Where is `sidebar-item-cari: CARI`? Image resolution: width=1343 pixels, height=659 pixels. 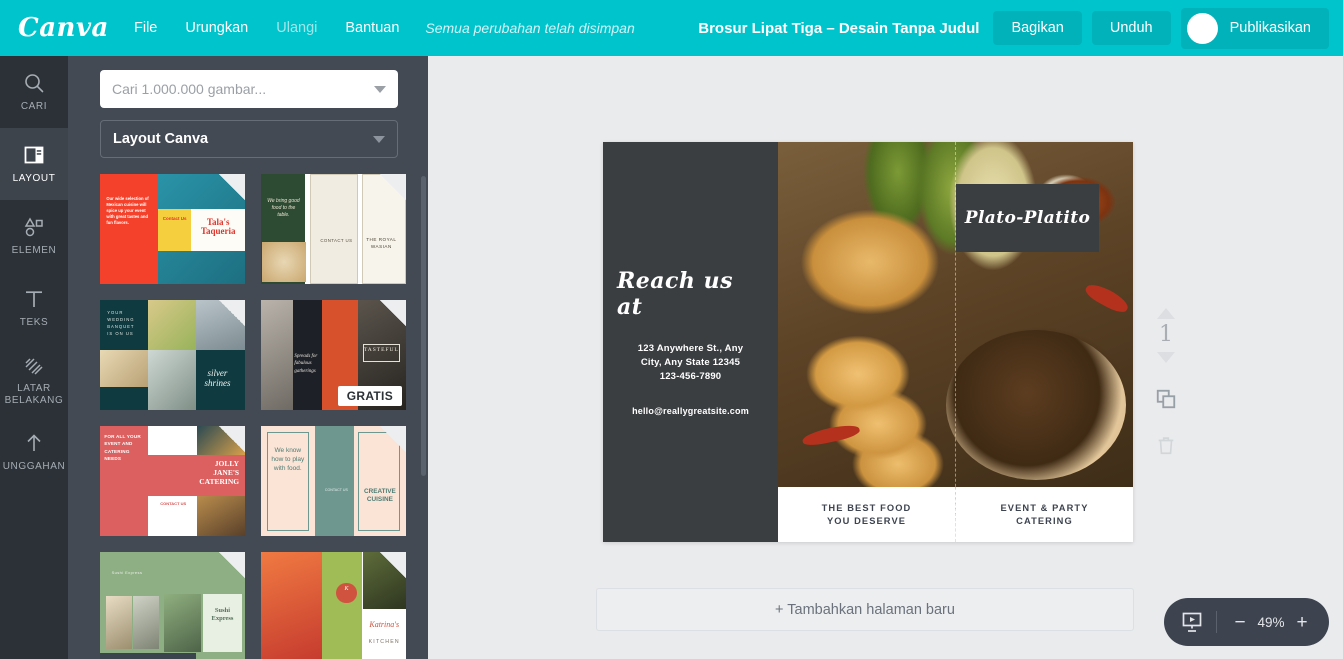 sidebar-item-cari: CARI is located at coordinates (34, 92).